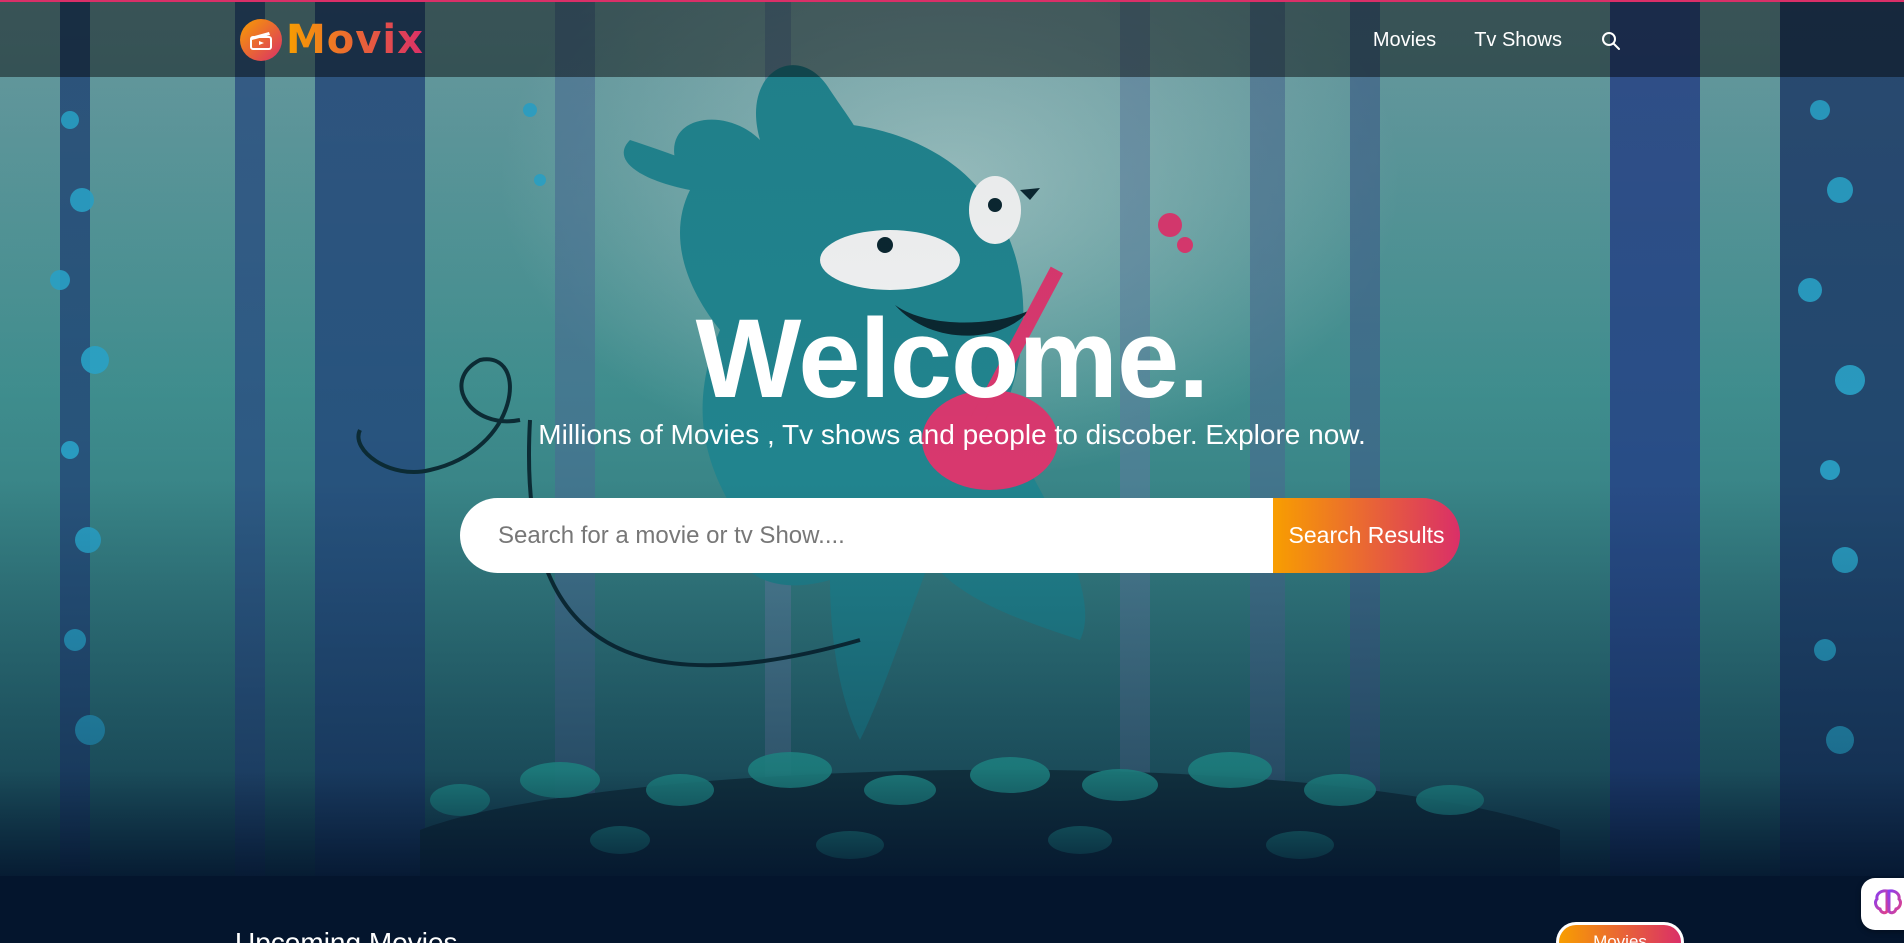 The image size is (1904, 943). What do you see at coordinates (1404, 40) in the screenshot?
I see `nav-movies: Movies` at bounding box center [1404, 40].